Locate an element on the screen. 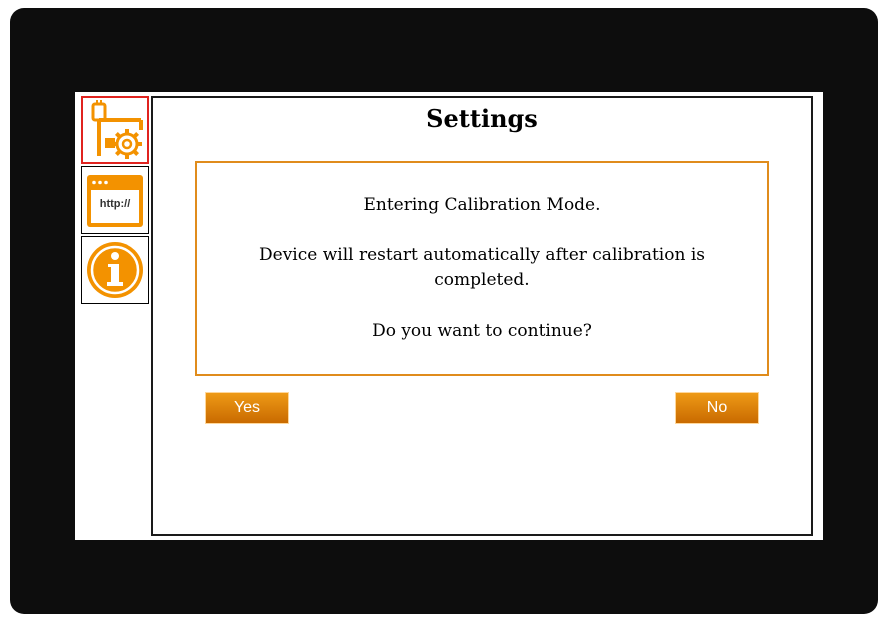 The height and width of the screenshot is (617, 879). sidebar-item-settings is located at coordinates (115, 130).